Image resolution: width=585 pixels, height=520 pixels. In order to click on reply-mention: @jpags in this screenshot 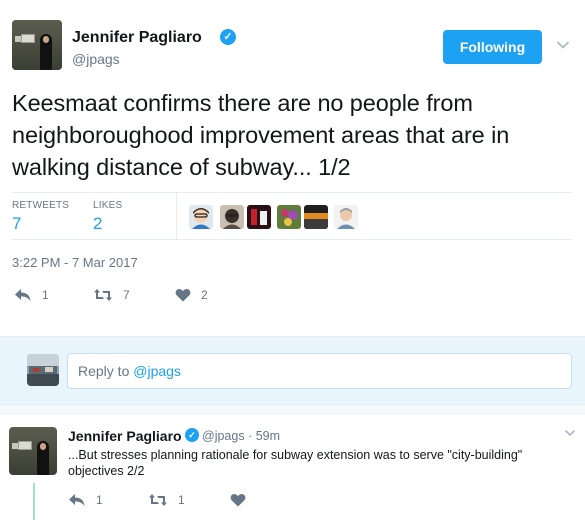, I will do `click(157, 371)`.